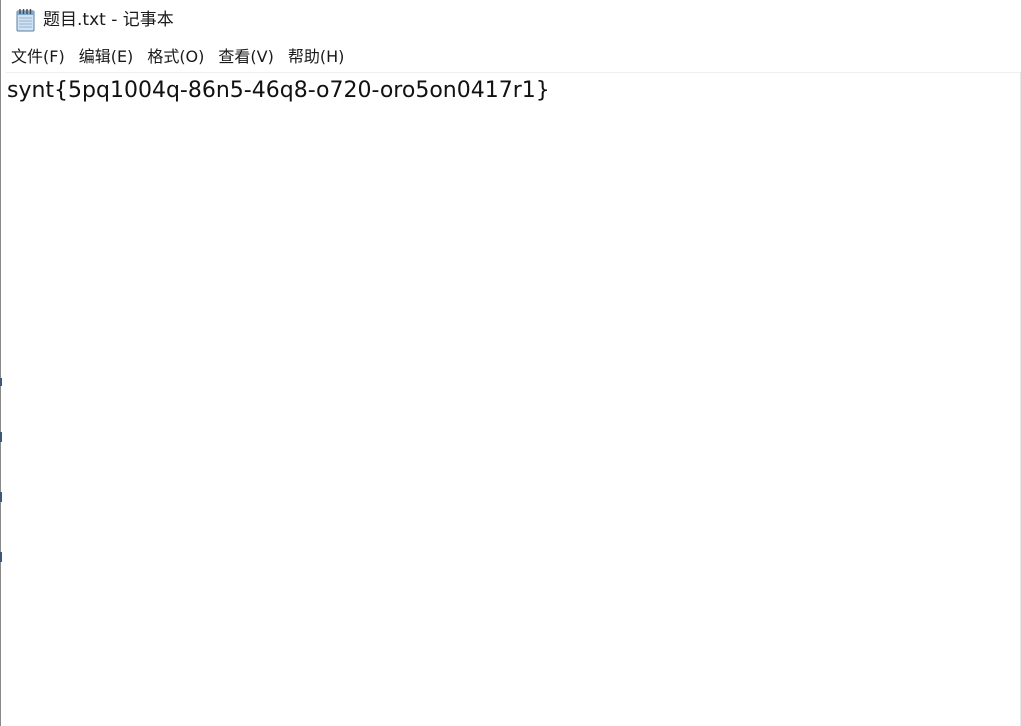 The image size is (1021, 726). I want to click on menu-edit: 编辑(E), so click(106, 57).